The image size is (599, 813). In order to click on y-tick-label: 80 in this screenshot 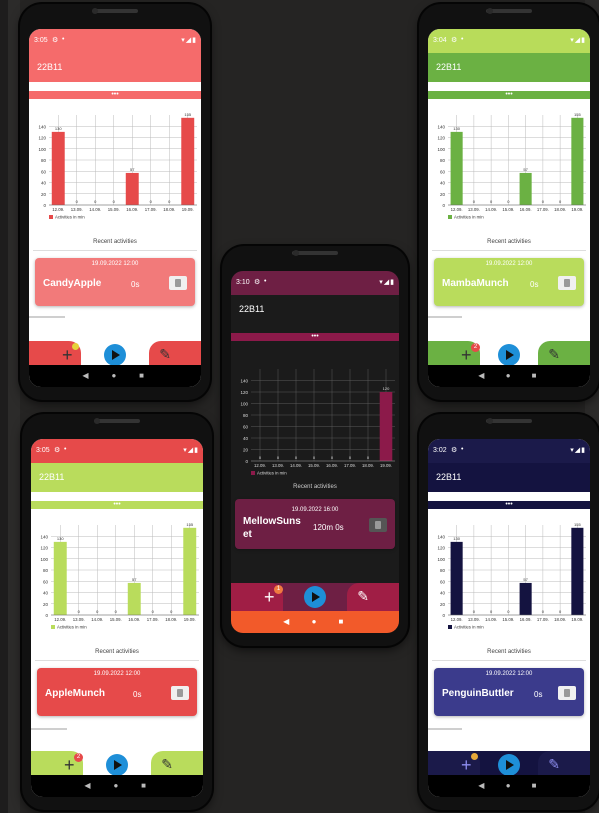, I will do `click(246, 415)`.